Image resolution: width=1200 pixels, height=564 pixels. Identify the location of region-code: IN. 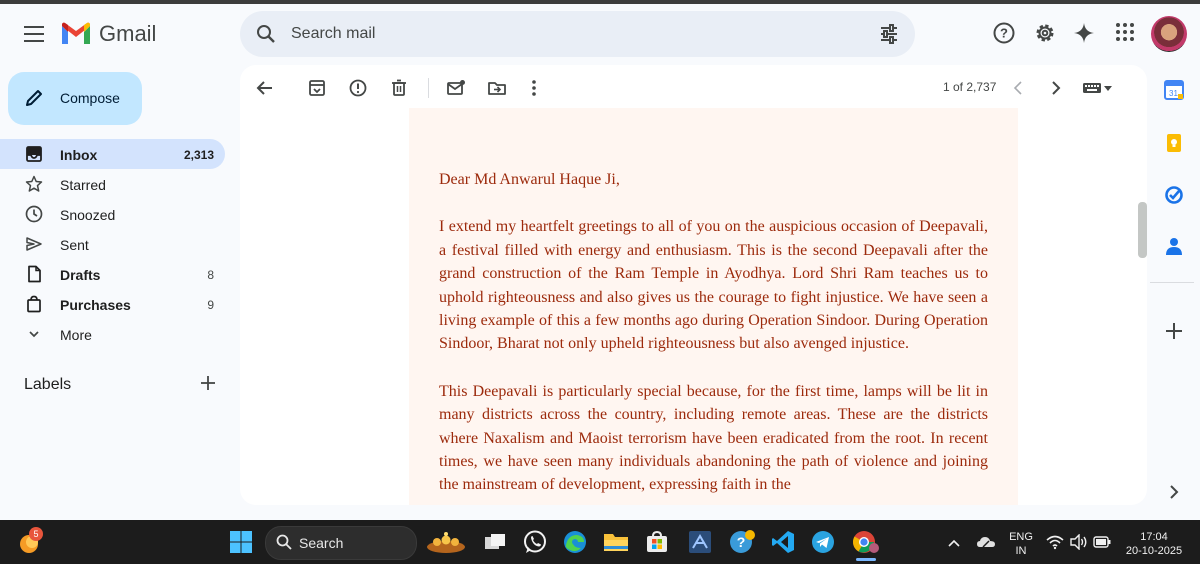
(1021, 551).